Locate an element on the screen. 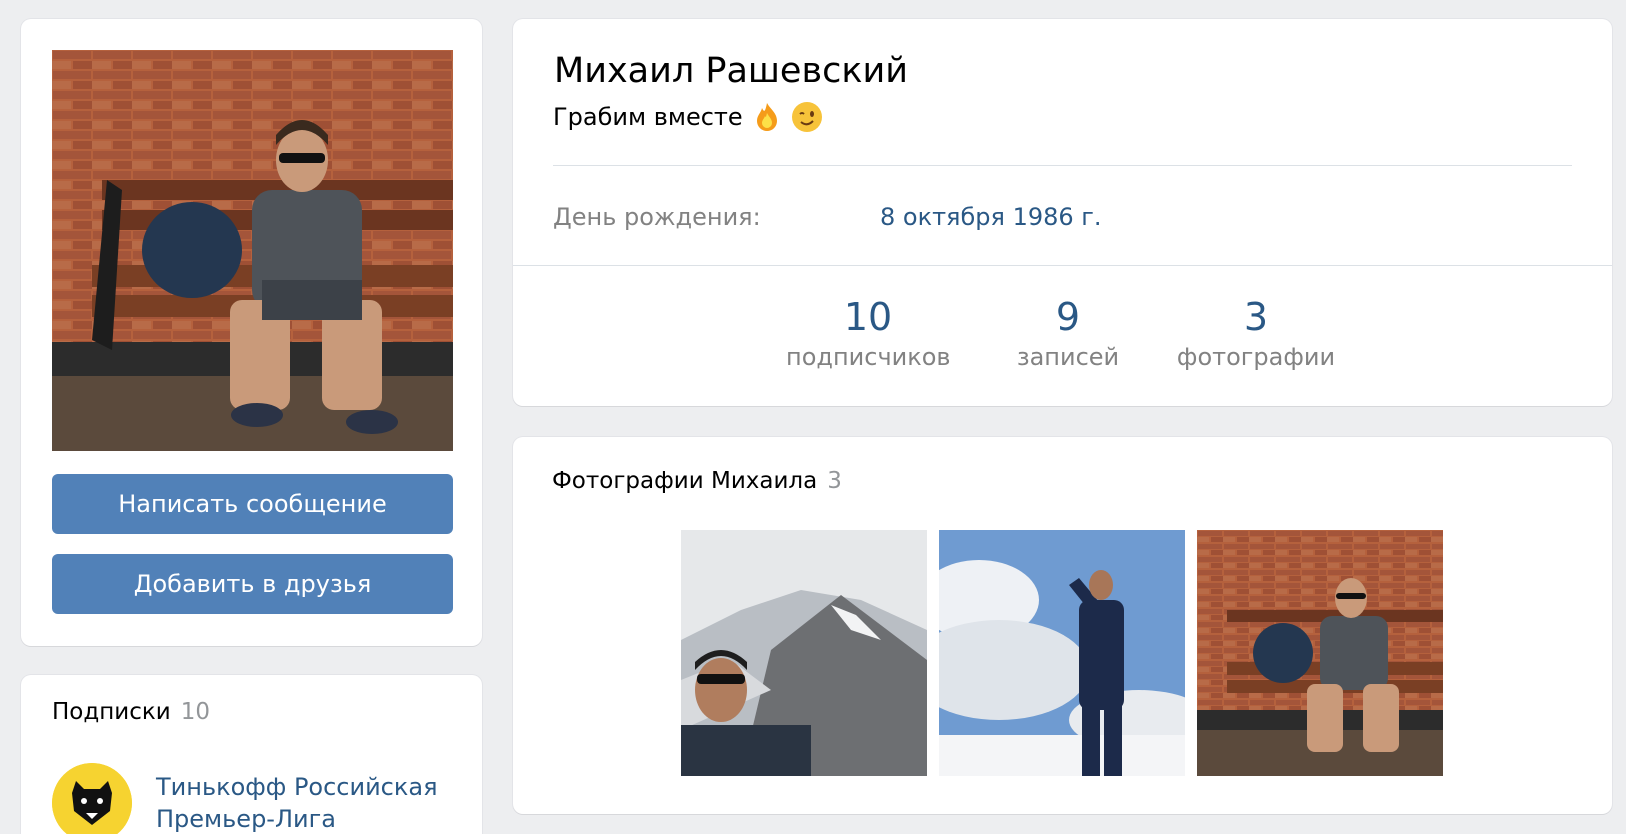  stat-followers: 10 подписчиков is located at coordinates (868, 333).